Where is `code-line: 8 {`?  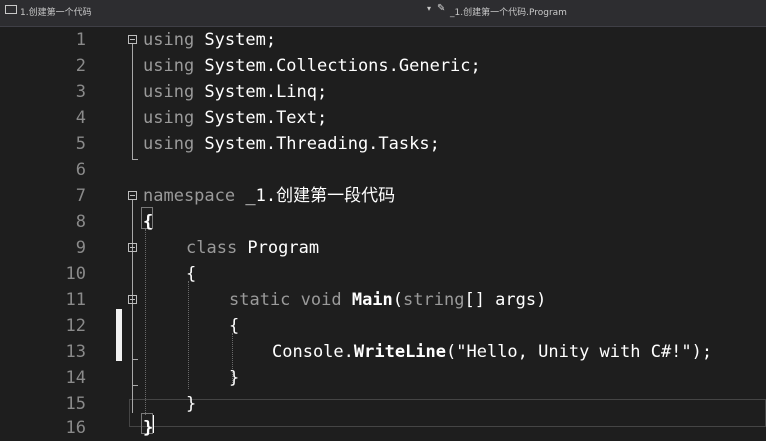 code-line: 8 { is located at coordinates (383, 222).